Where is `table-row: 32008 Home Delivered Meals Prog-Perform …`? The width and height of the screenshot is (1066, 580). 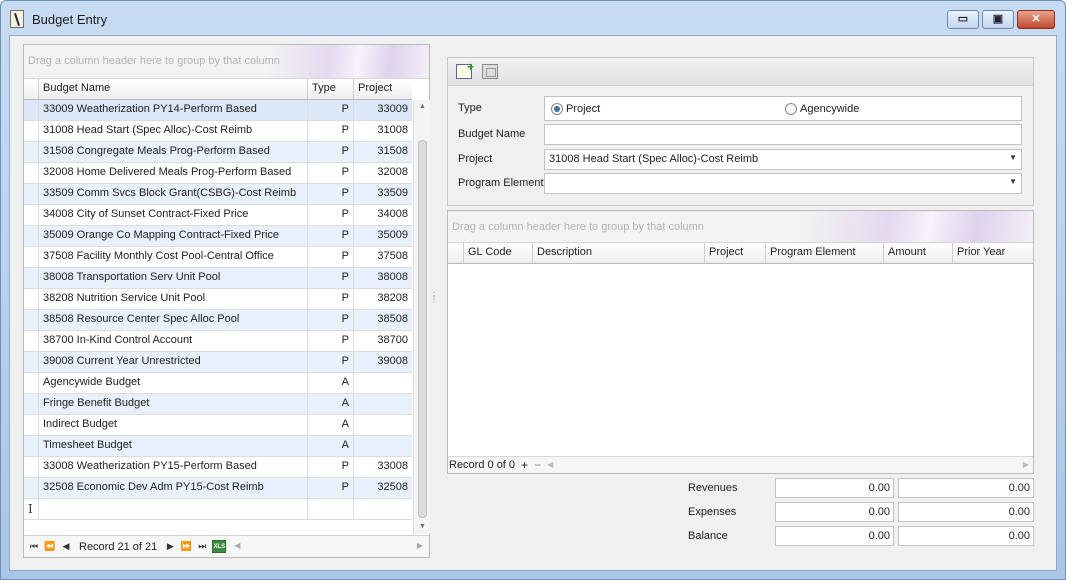 table-row: 32008 Home Delivered Meals Prog-Perform … is located at coordinates (218, 173).